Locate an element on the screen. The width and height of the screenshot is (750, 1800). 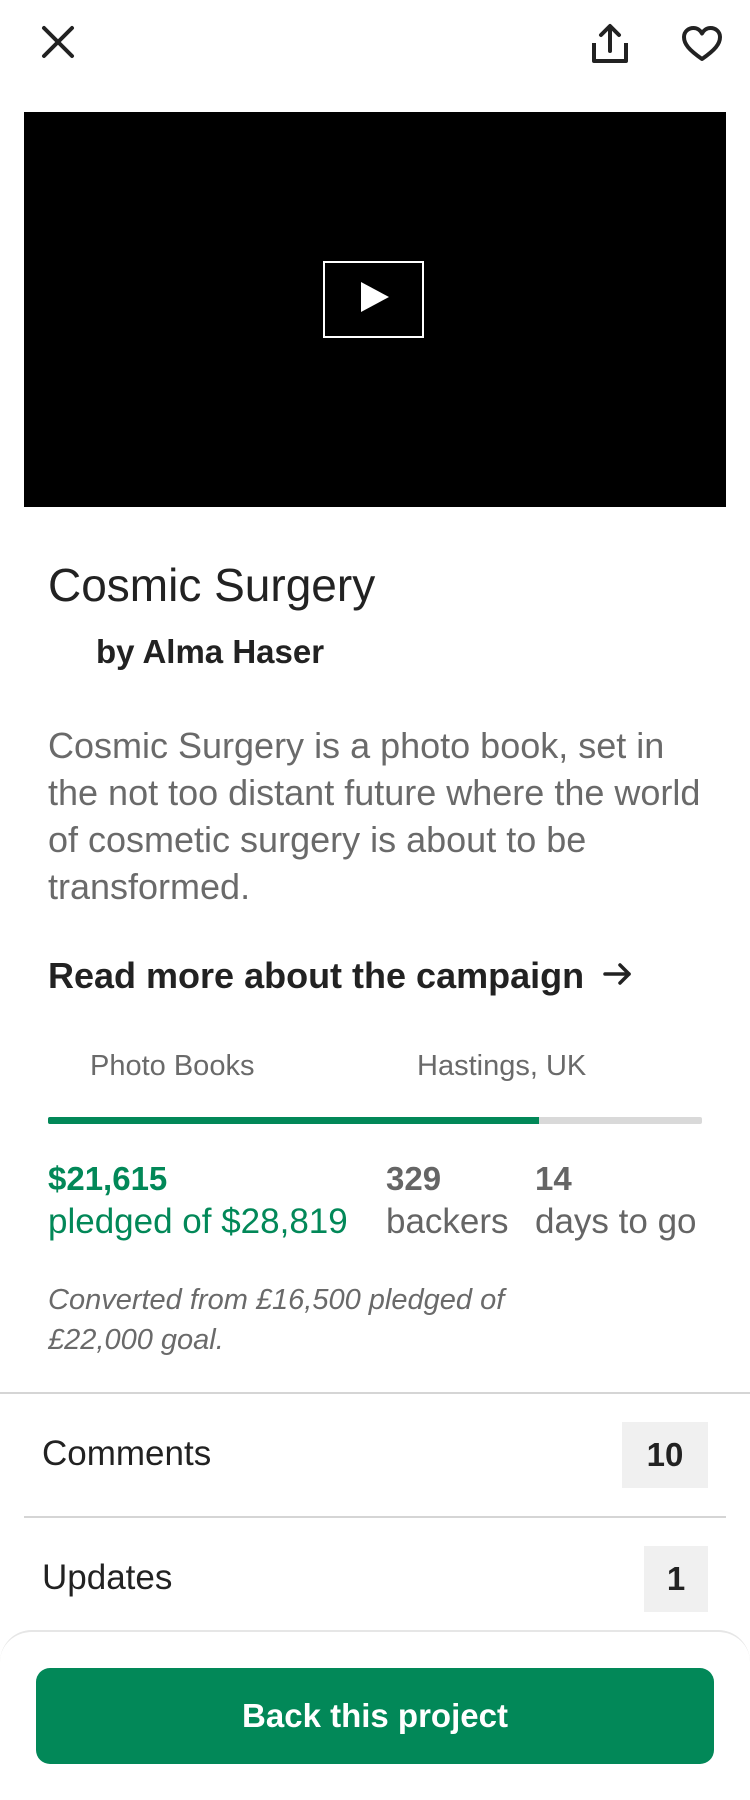
funding-progress-fill is located at coordinates (293, 1120).